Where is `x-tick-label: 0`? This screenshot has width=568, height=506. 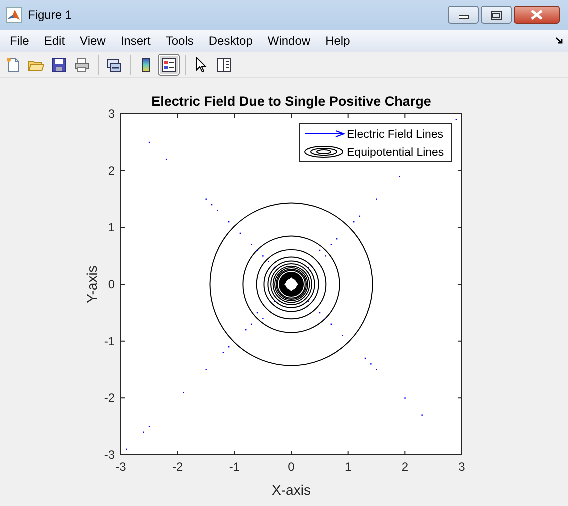 x-tick-label: 0 is located at coordinates (291, 467).